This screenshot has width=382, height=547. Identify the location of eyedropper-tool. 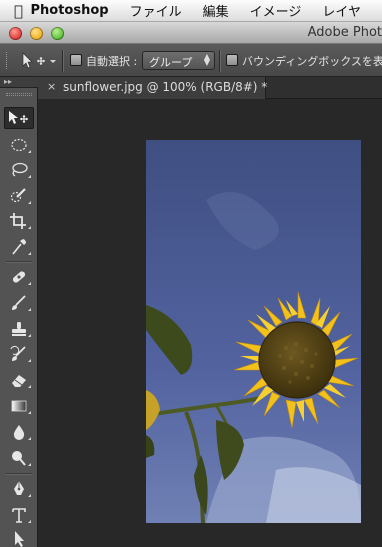
(19, 247).